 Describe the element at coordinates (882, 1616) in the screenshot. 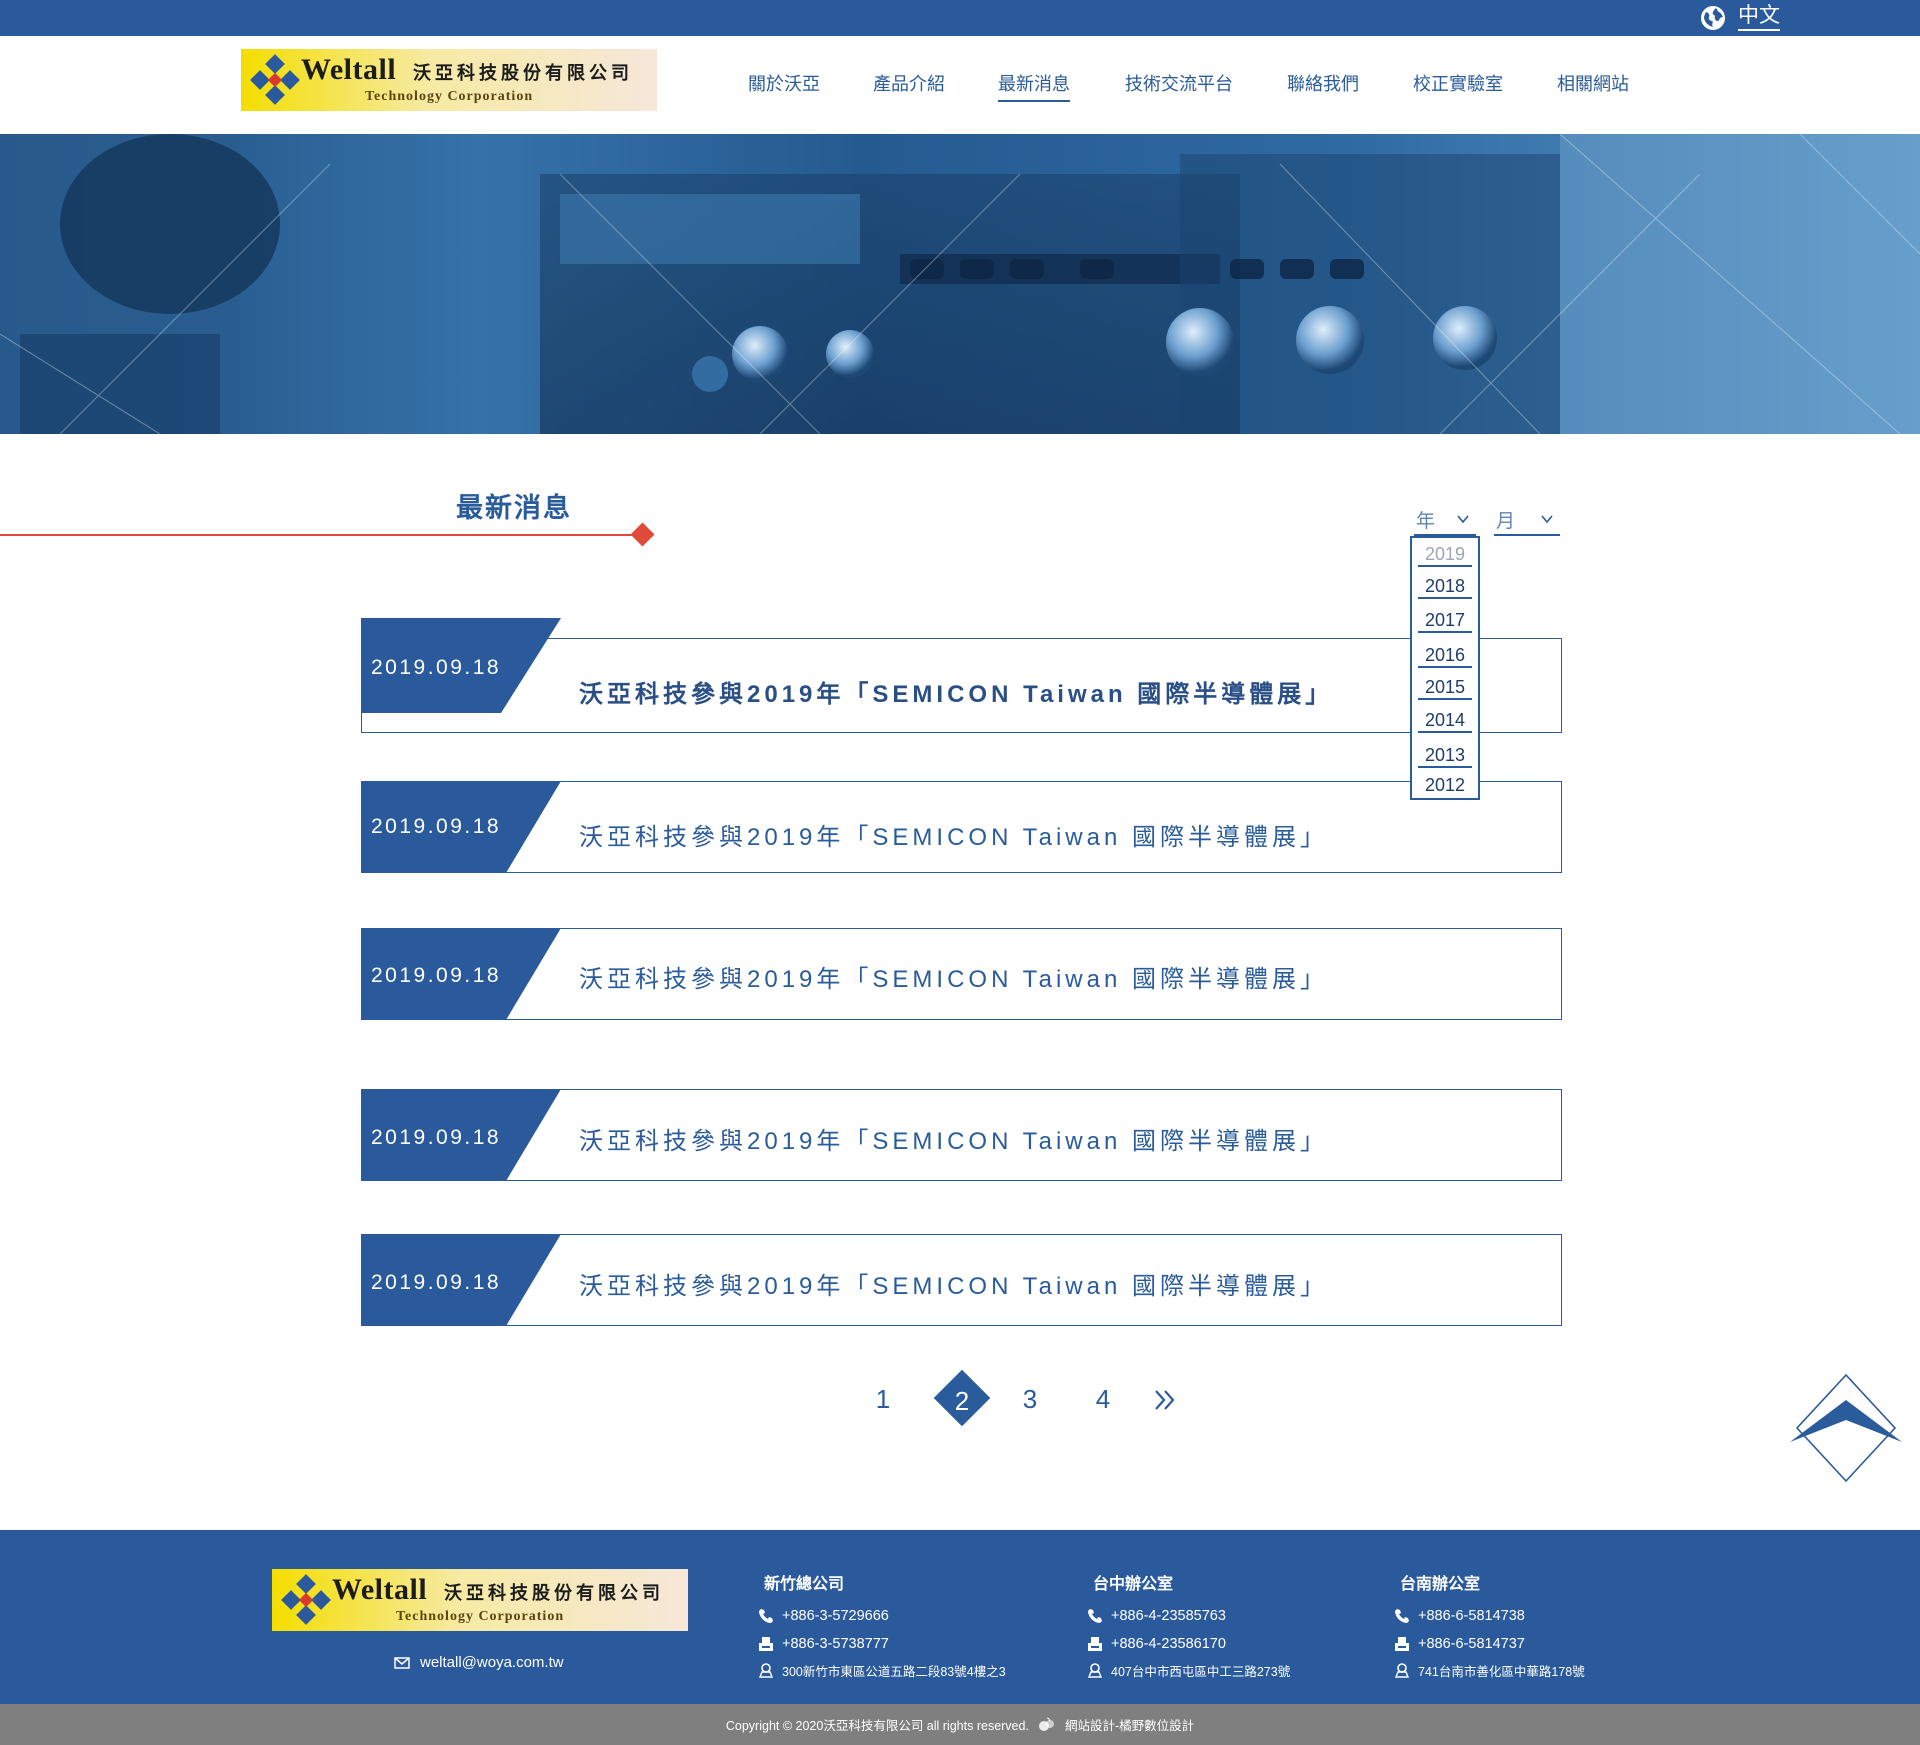

I see `office-phone: +886-3-5729666` at that location.